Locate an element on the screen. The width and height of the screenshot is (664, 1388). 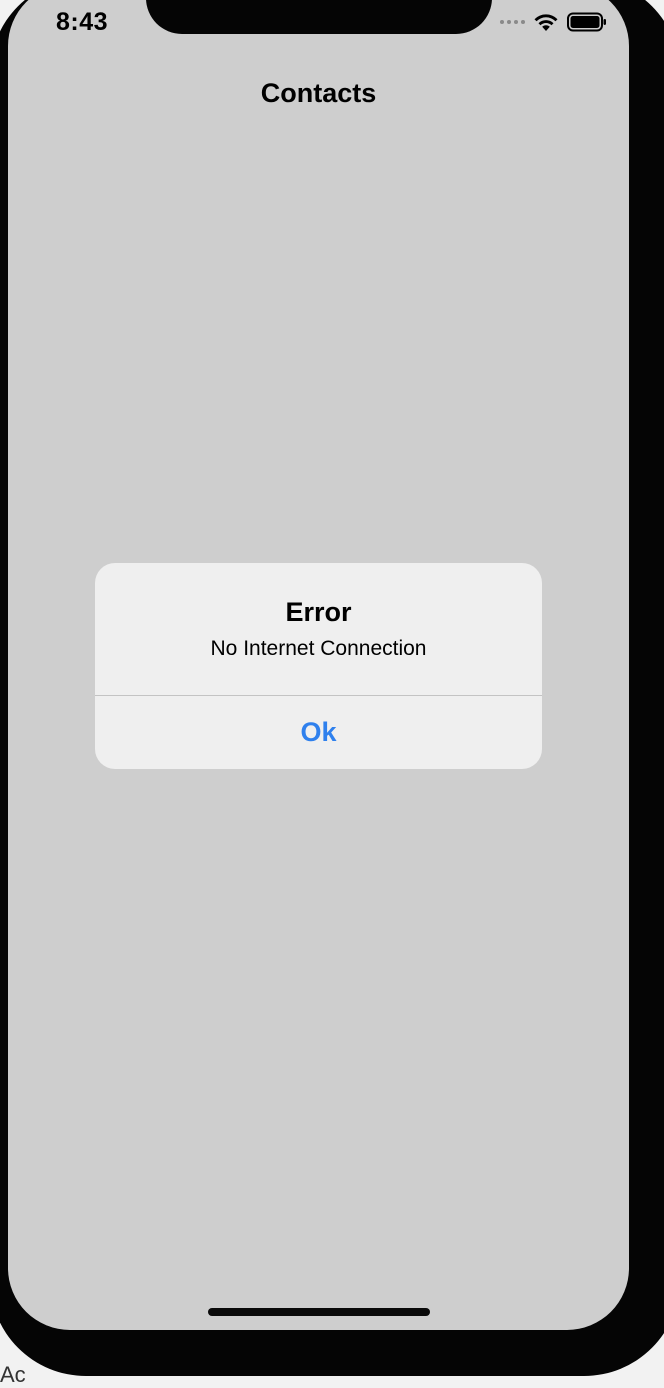
error-alert-dialog: Error No Internet Connection Ok is located at coordinates (318, 666).